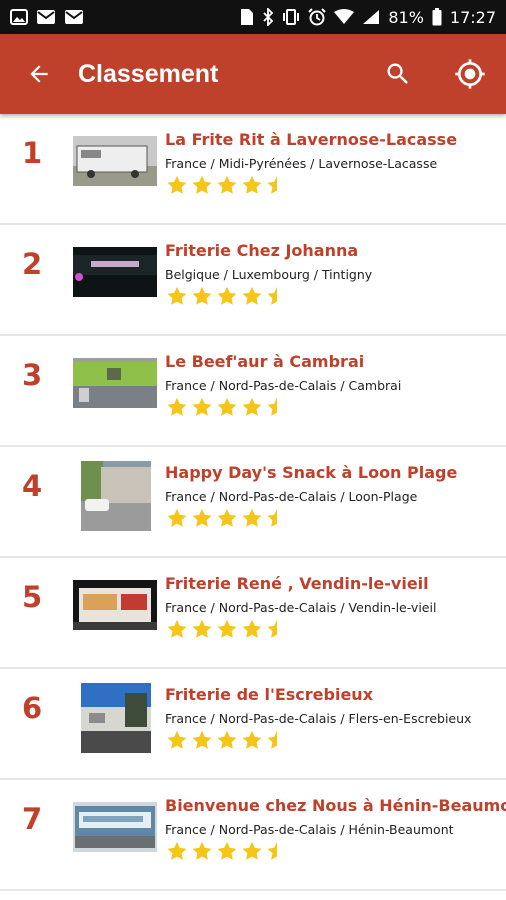 The height and width of the screenshot is (900, 506). I want to click on vibrate-icon, so click(291, 17).